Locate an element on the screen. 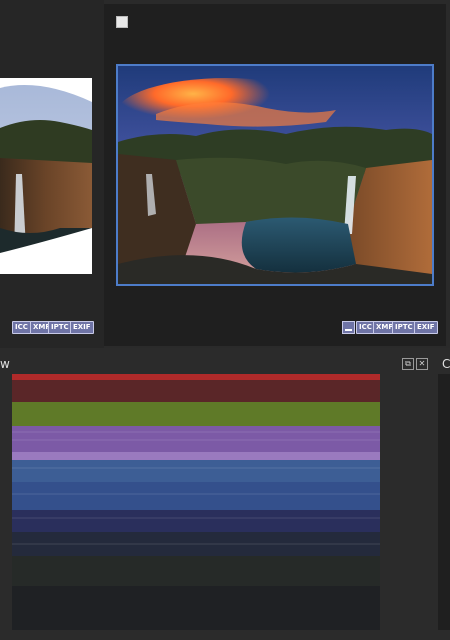 Image resolution: width=450 pixels, height=640 pixels. panel-title: w is located at coordinates (5, 364).